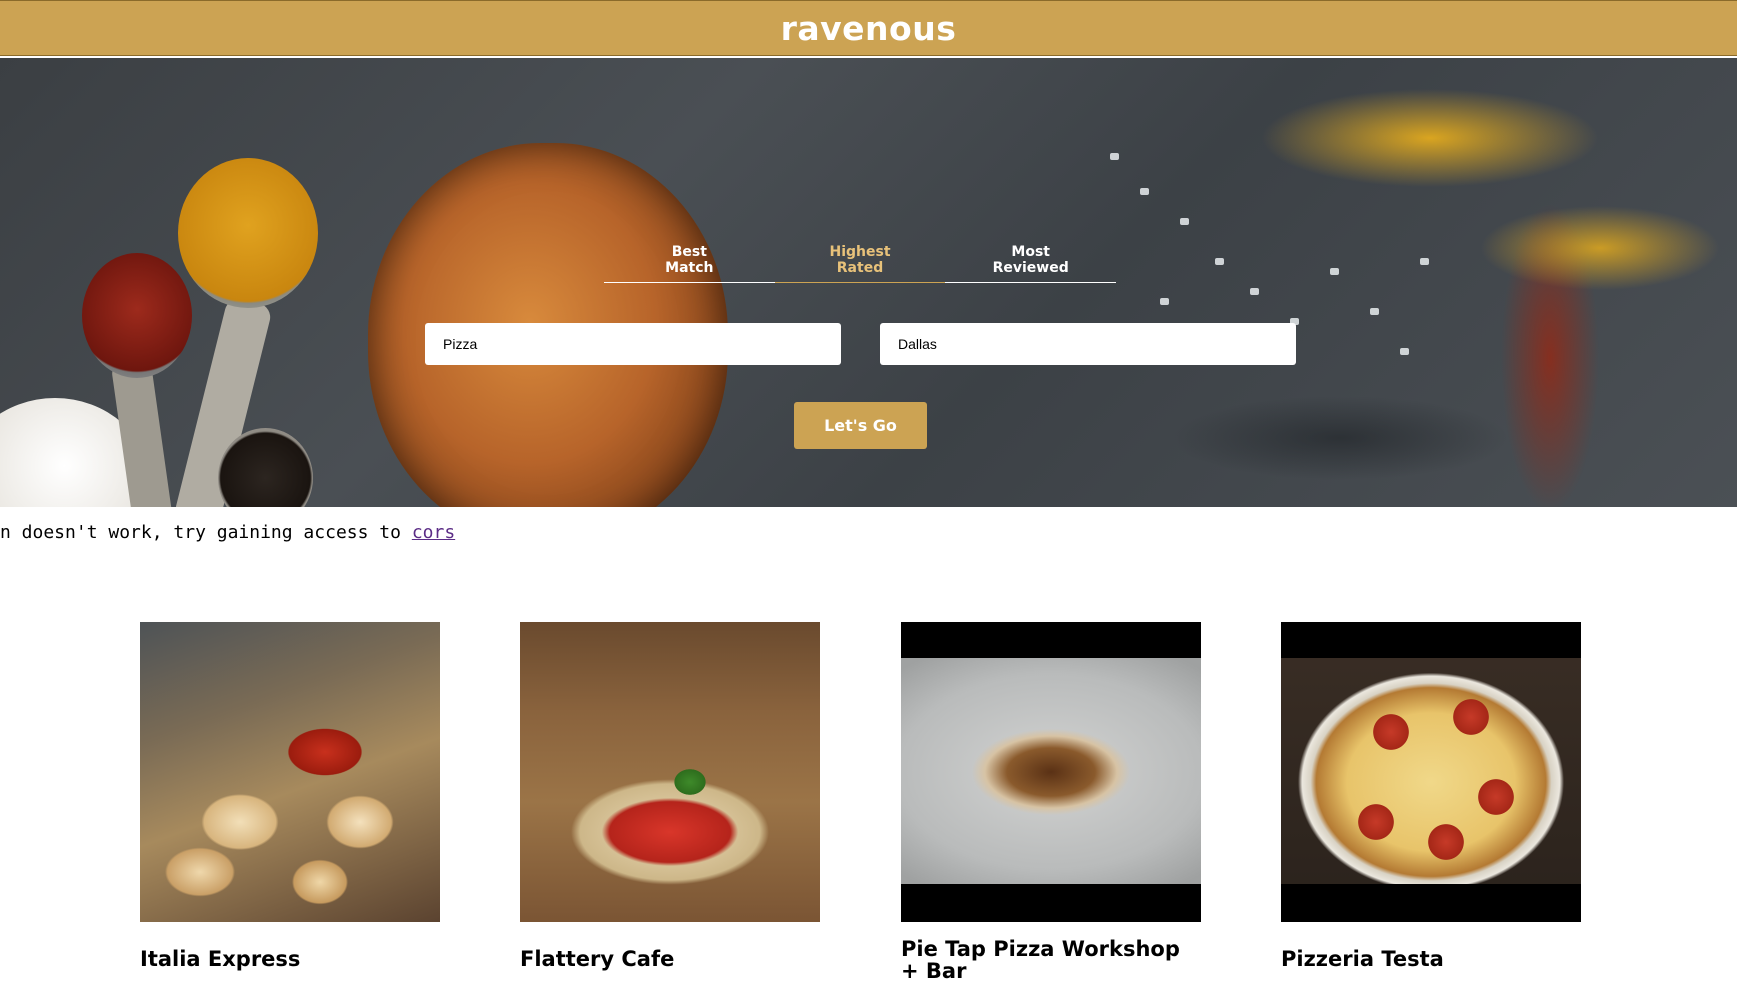 This screenshot has width=1737, height=983. Describe the element at coordinates (1088, 344) in the screenshot. I see `search-location-input` at that location.